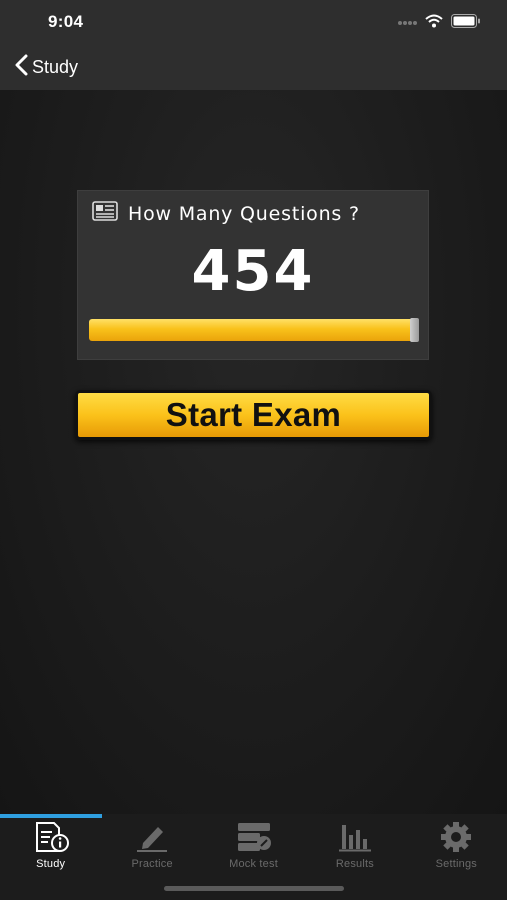  I want to click on tab-label-results: Results, so click(354, 864).